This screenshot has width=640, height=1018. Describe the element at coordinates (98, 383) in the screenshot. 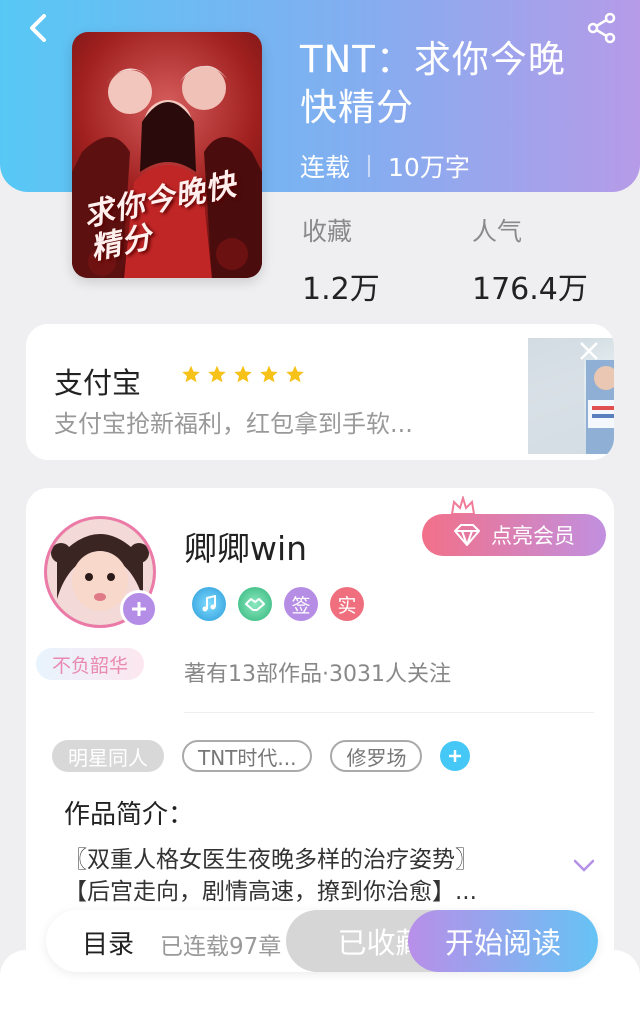

I see `ad-app-name: 支付宝` at that location.